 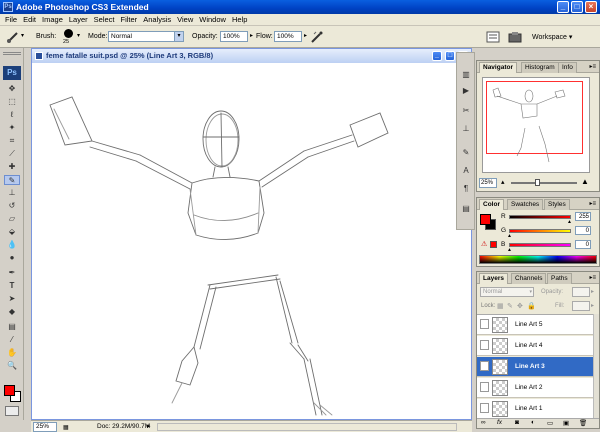 I want to click on gamut-color-chip, so click(x=493, y=244).